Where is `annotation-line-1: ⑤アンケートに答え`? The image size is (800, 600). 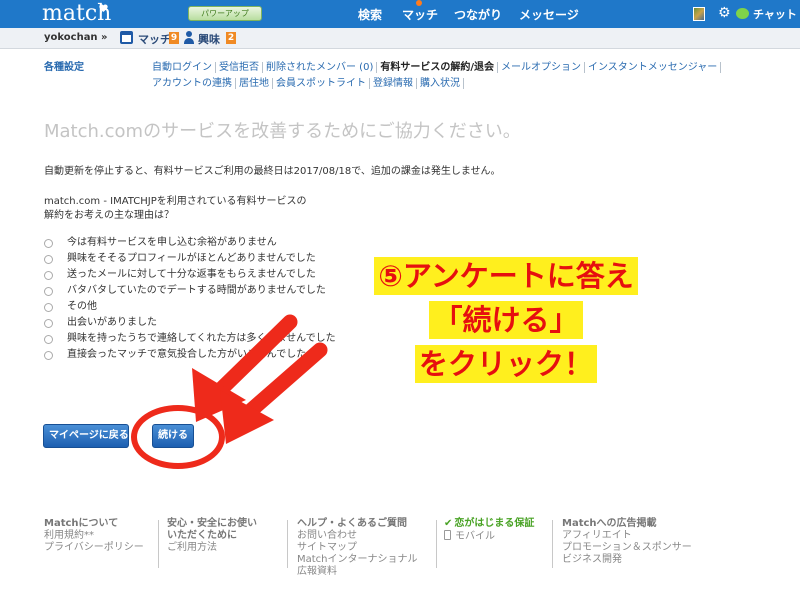
annotation-line-1: ⑤アンケートに答え is located at coordinates (506, 276).